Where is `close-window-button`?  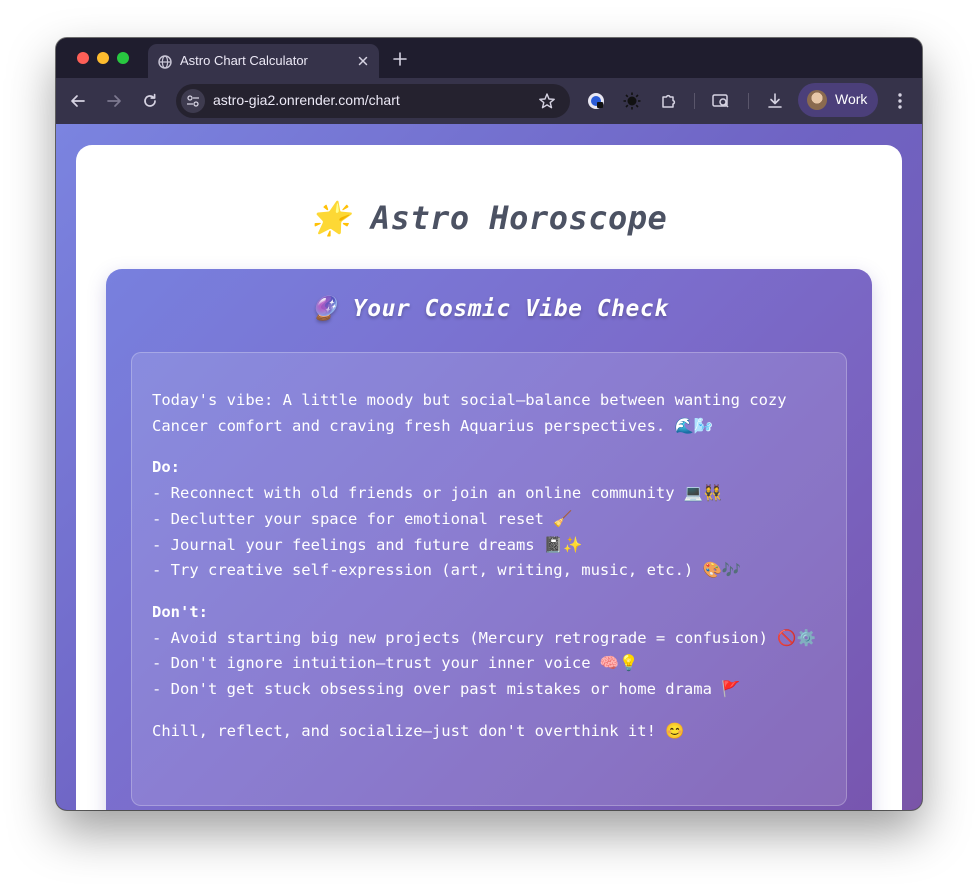
close-window-button is located at coordinates (83, 58).